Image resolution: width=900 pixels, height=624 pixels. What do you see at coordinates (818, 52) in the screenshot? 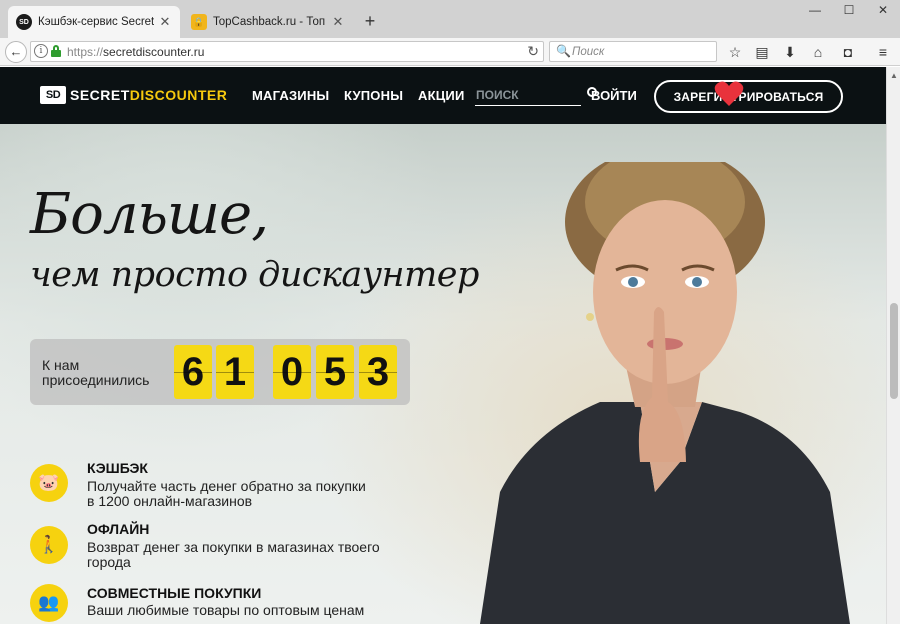
I see `home-icon: ⌂` at bounding box center [818, 52].